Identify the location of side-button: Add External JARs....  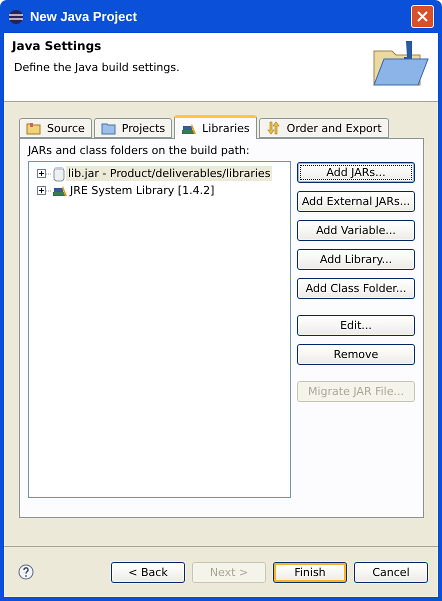
(356, 201).